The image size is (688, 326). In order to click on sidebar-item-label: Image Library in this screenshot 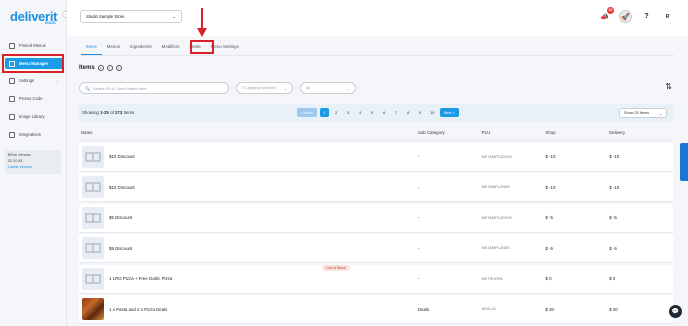, I will do `click(32, 116)`.